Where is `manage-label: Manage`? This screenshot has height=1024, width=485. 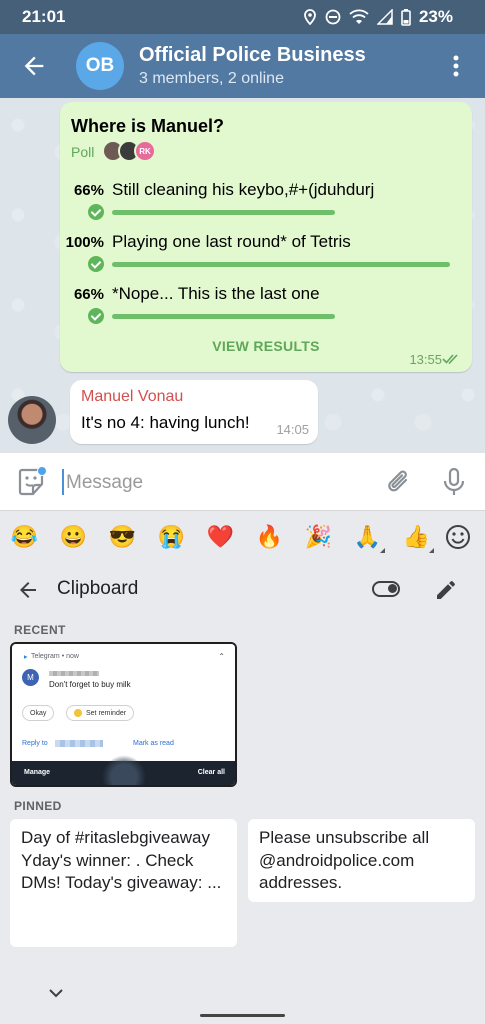
manage-label: Manage is located at coordinates (37, 772).